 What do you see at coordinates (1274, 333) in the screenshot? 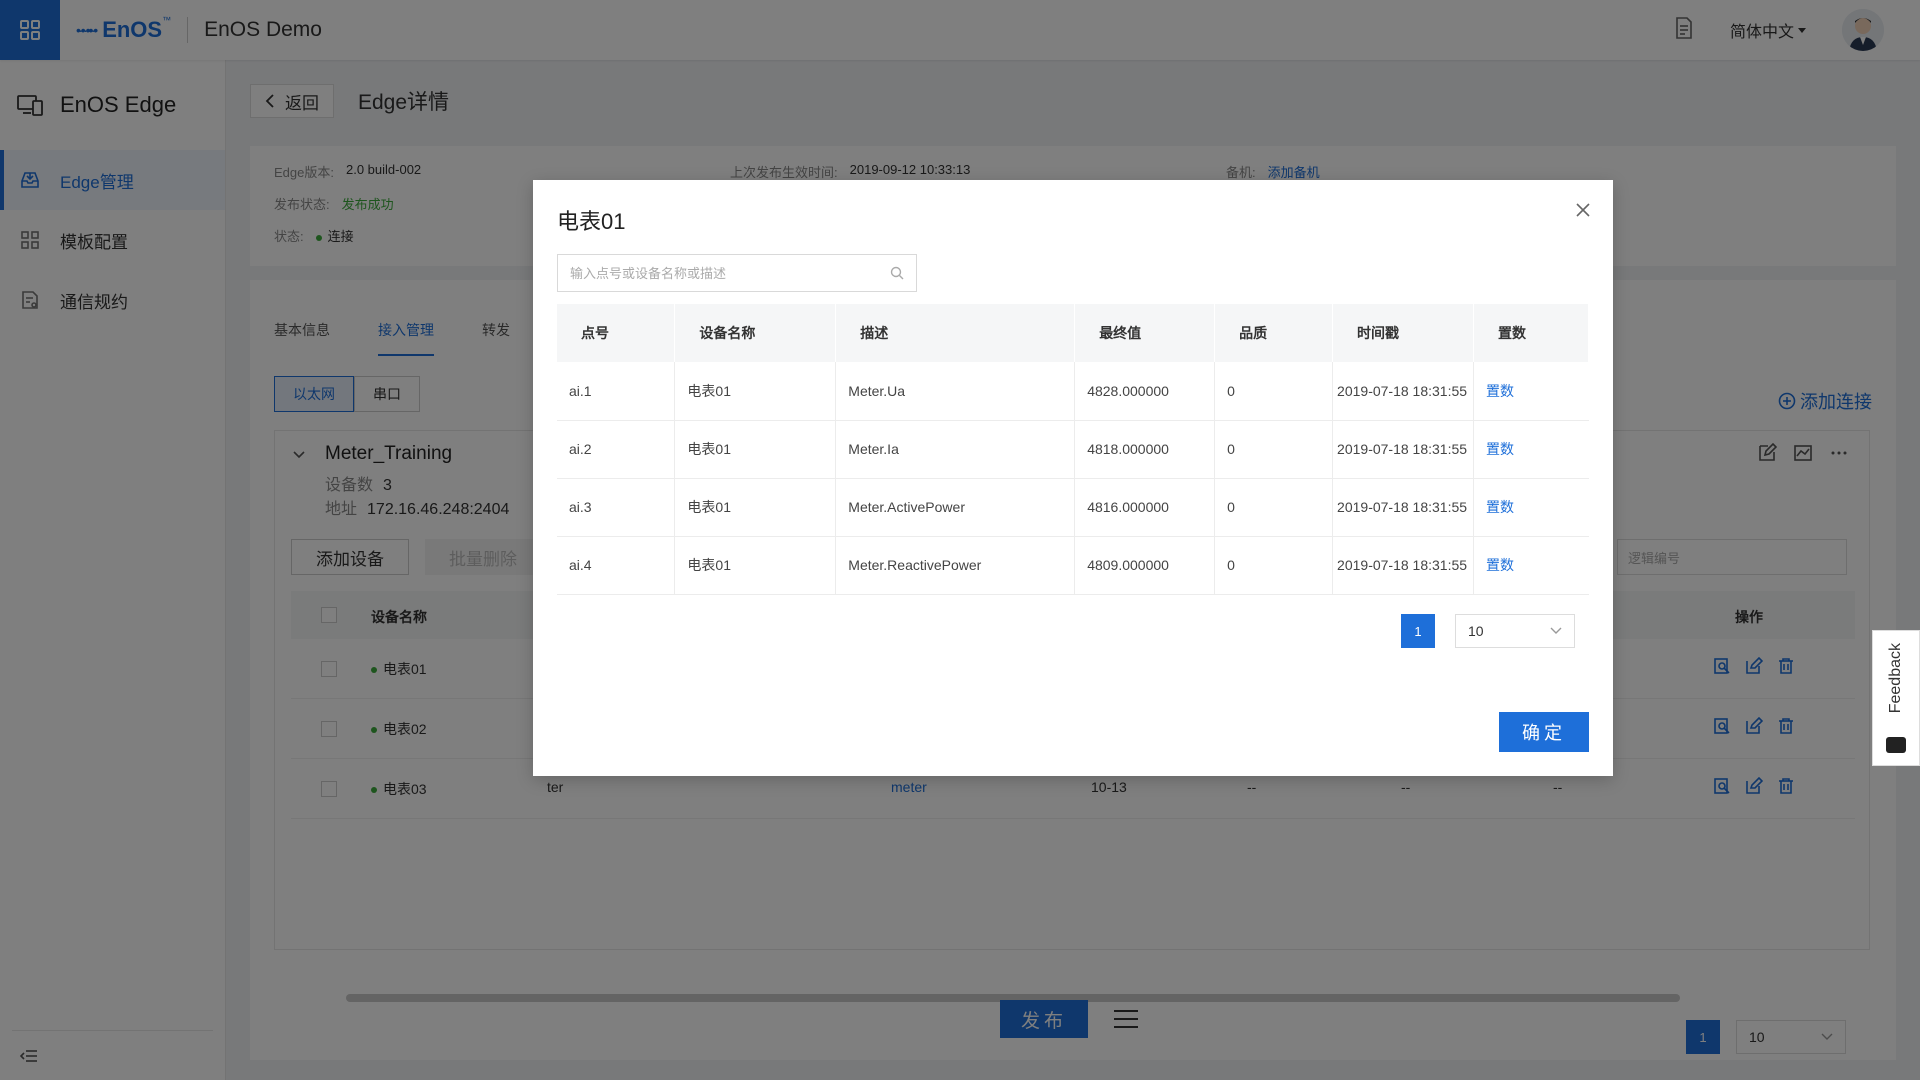
I see `column-quality: 品质` at bounding box center [1274, 333].